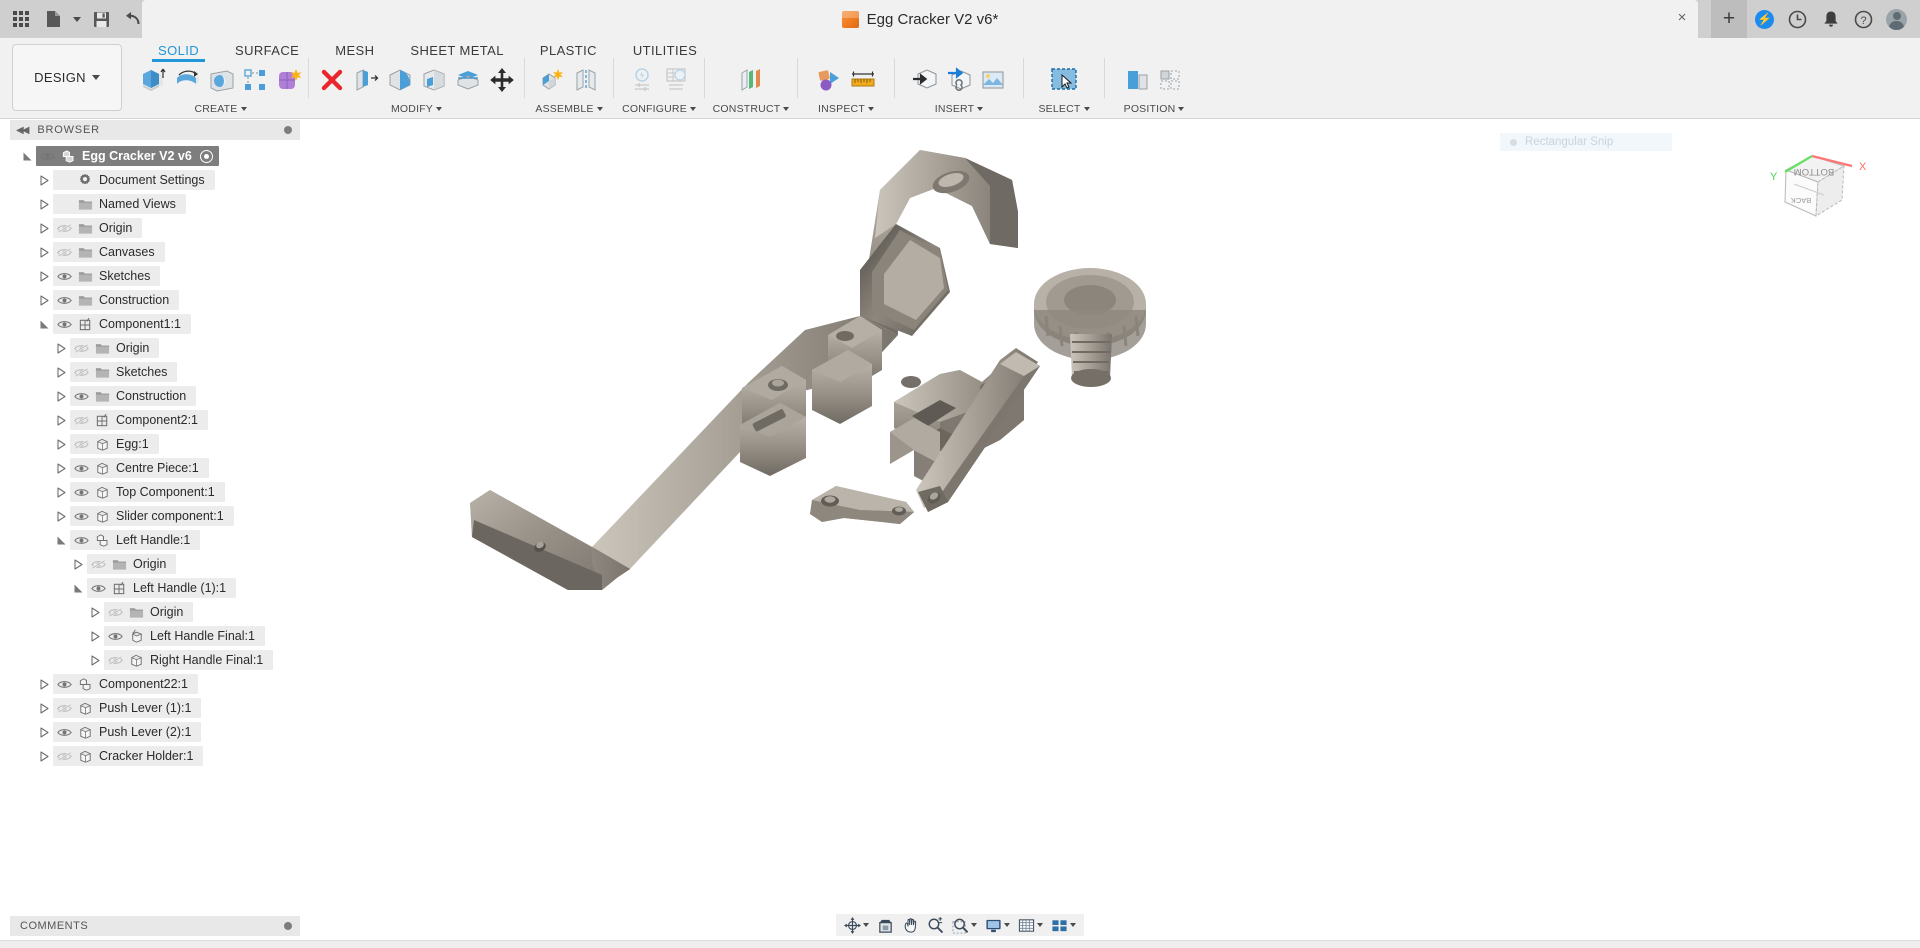  I want to click on zoom-icon, so click(935, 925).